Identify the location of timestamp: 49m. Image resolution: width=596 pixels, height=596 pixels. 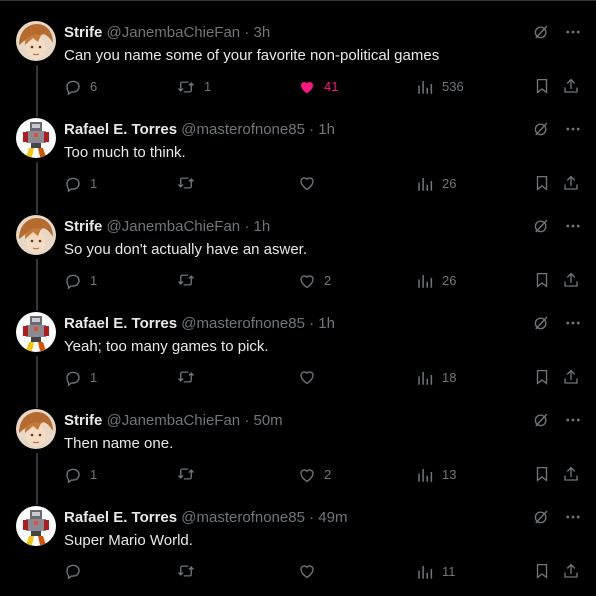
(332, 517).